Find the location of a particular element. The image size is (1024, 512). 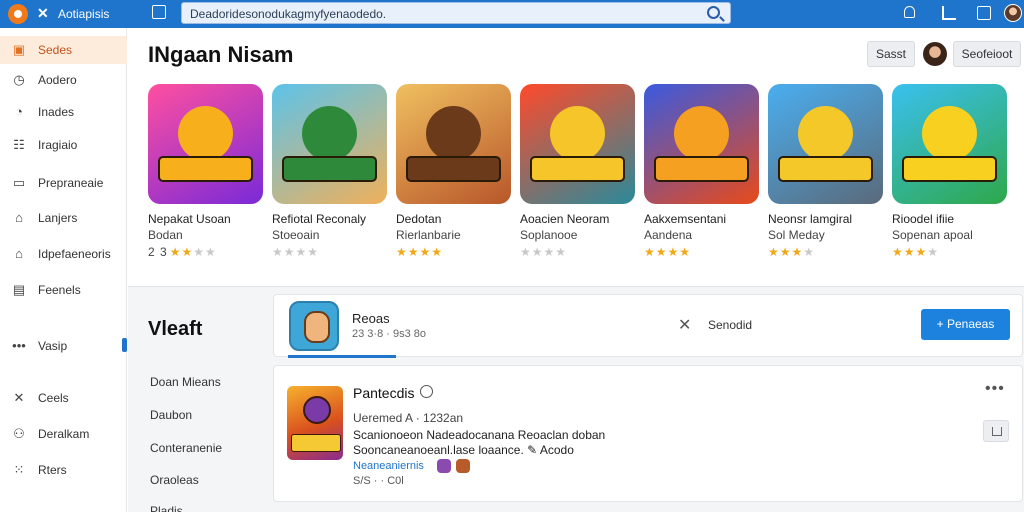

sidebar-item-lanjers: ⌂ Lanjers is located at coordinates (63, 218).